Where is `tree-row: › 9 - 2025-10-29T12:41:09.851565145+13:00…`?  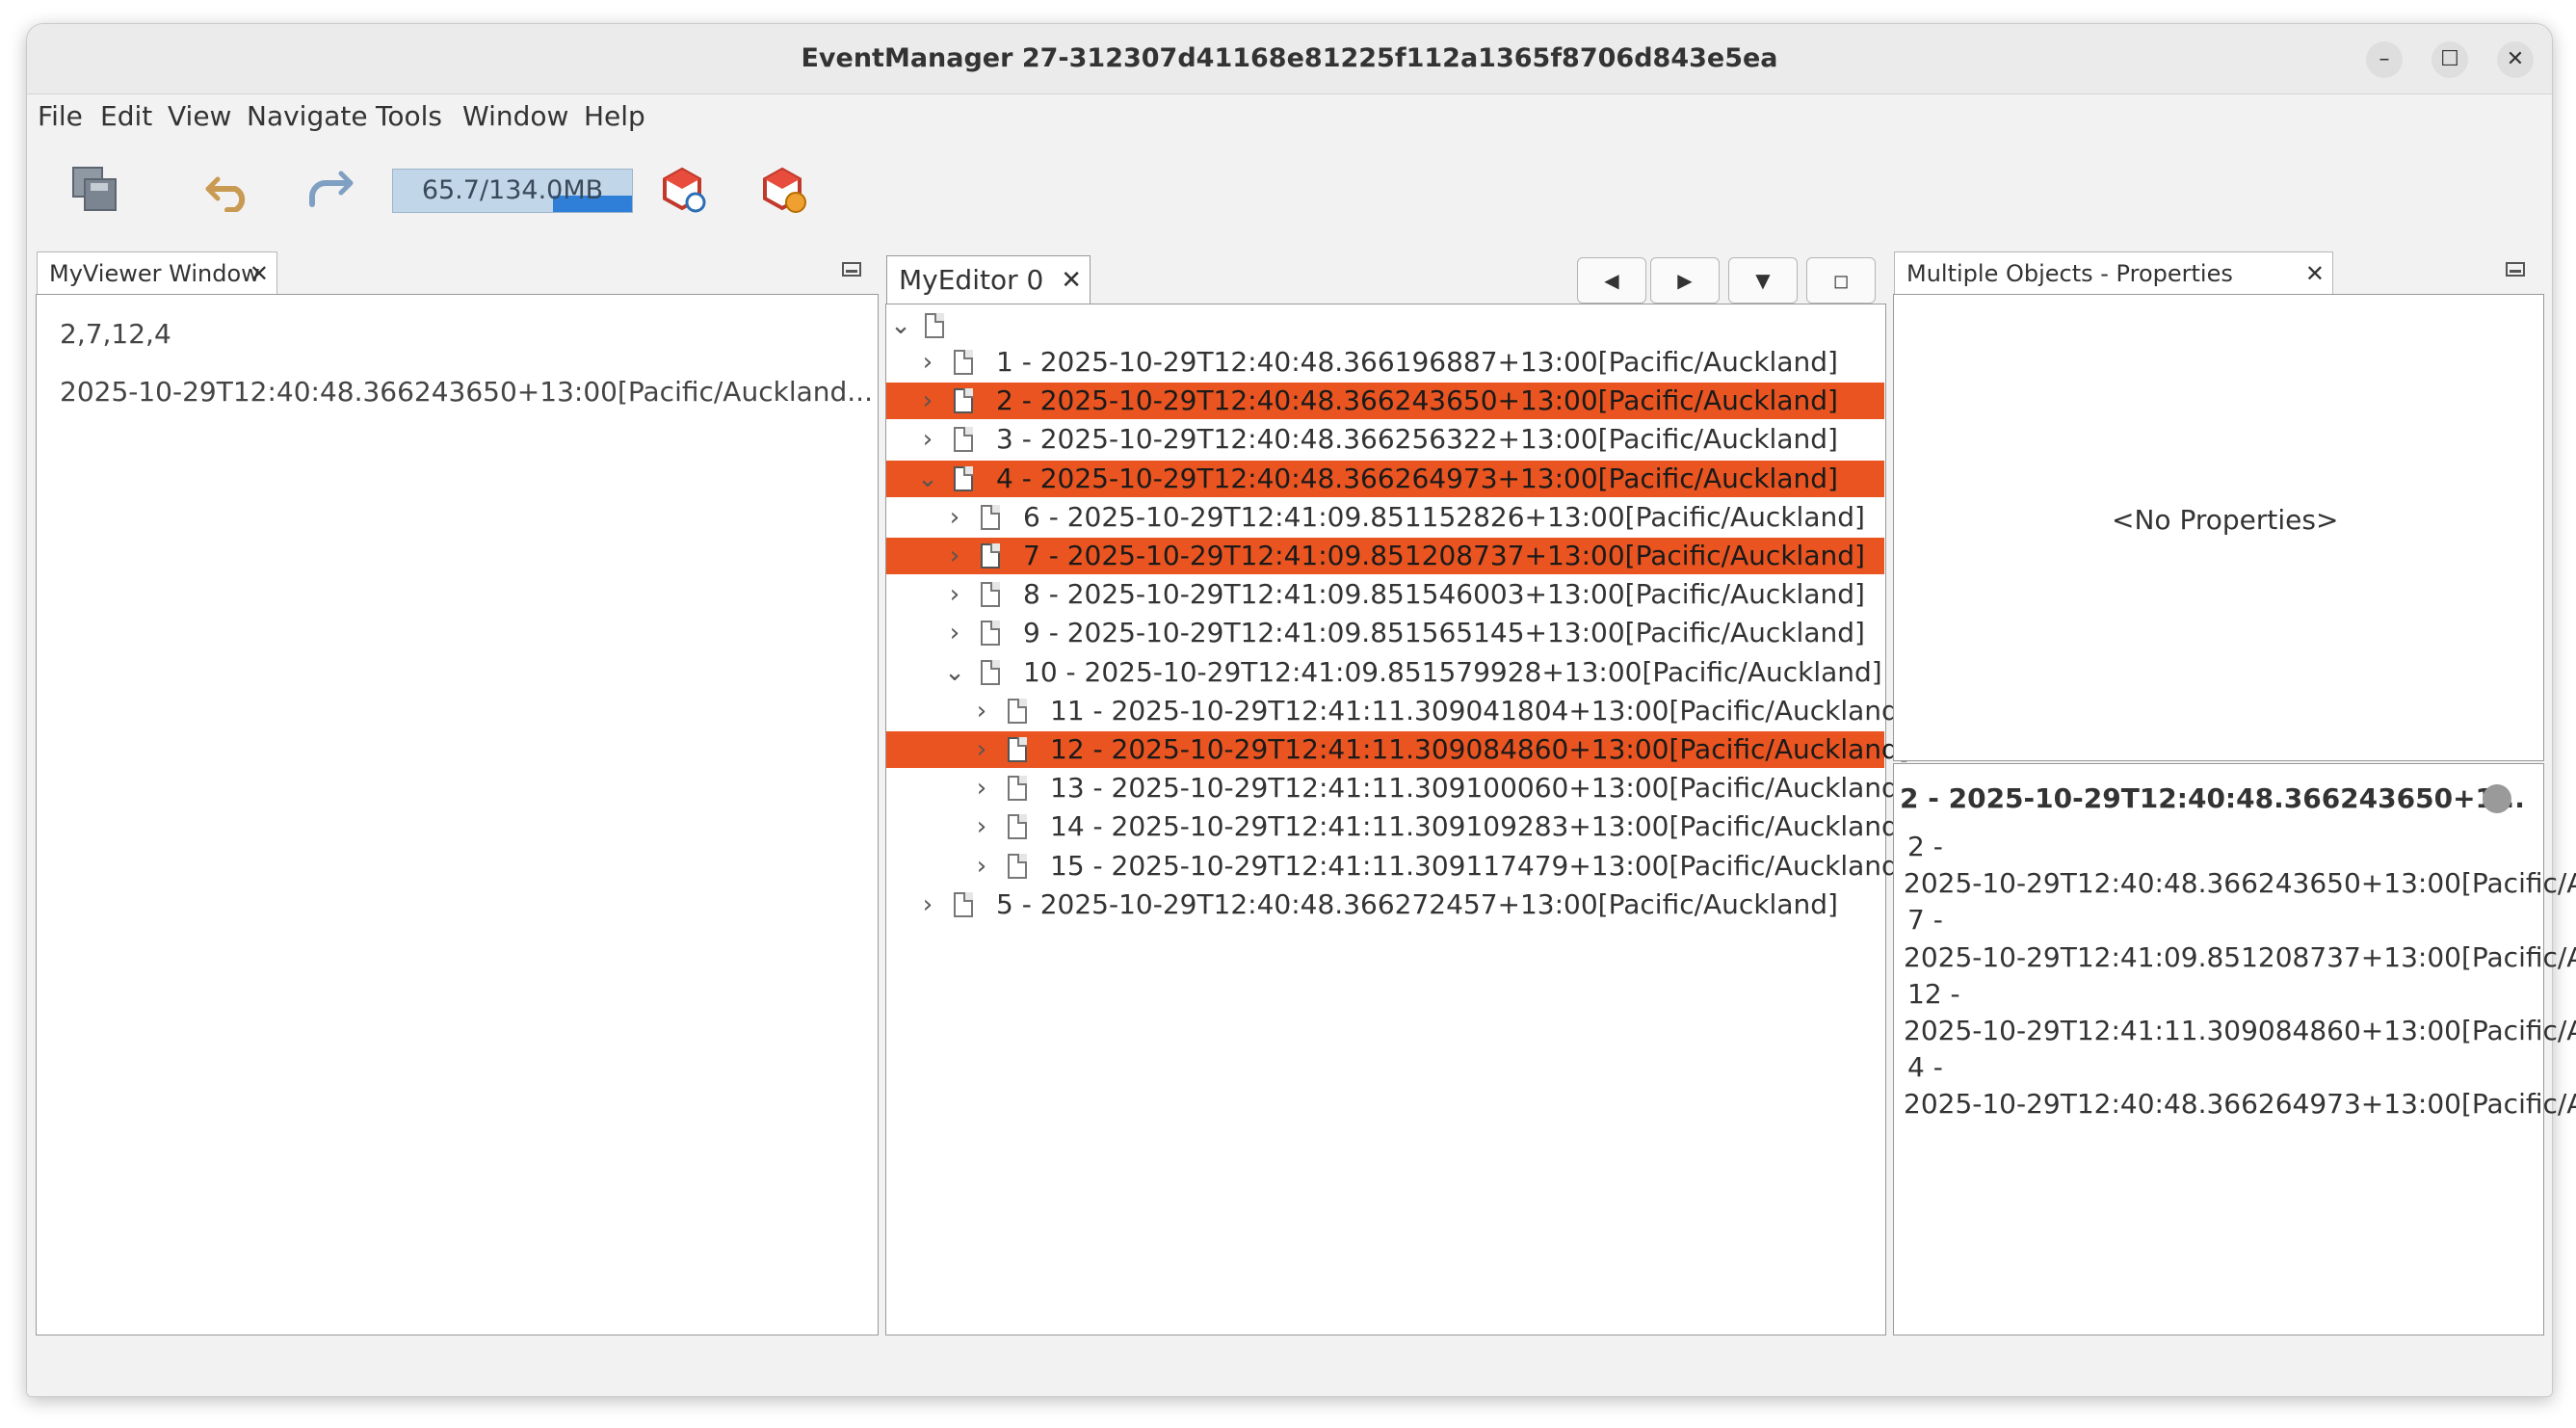 tree-row: › 9 - 2025-10-29T12:41:09.851565145+13:00… is located at coordinates (1385, 633).